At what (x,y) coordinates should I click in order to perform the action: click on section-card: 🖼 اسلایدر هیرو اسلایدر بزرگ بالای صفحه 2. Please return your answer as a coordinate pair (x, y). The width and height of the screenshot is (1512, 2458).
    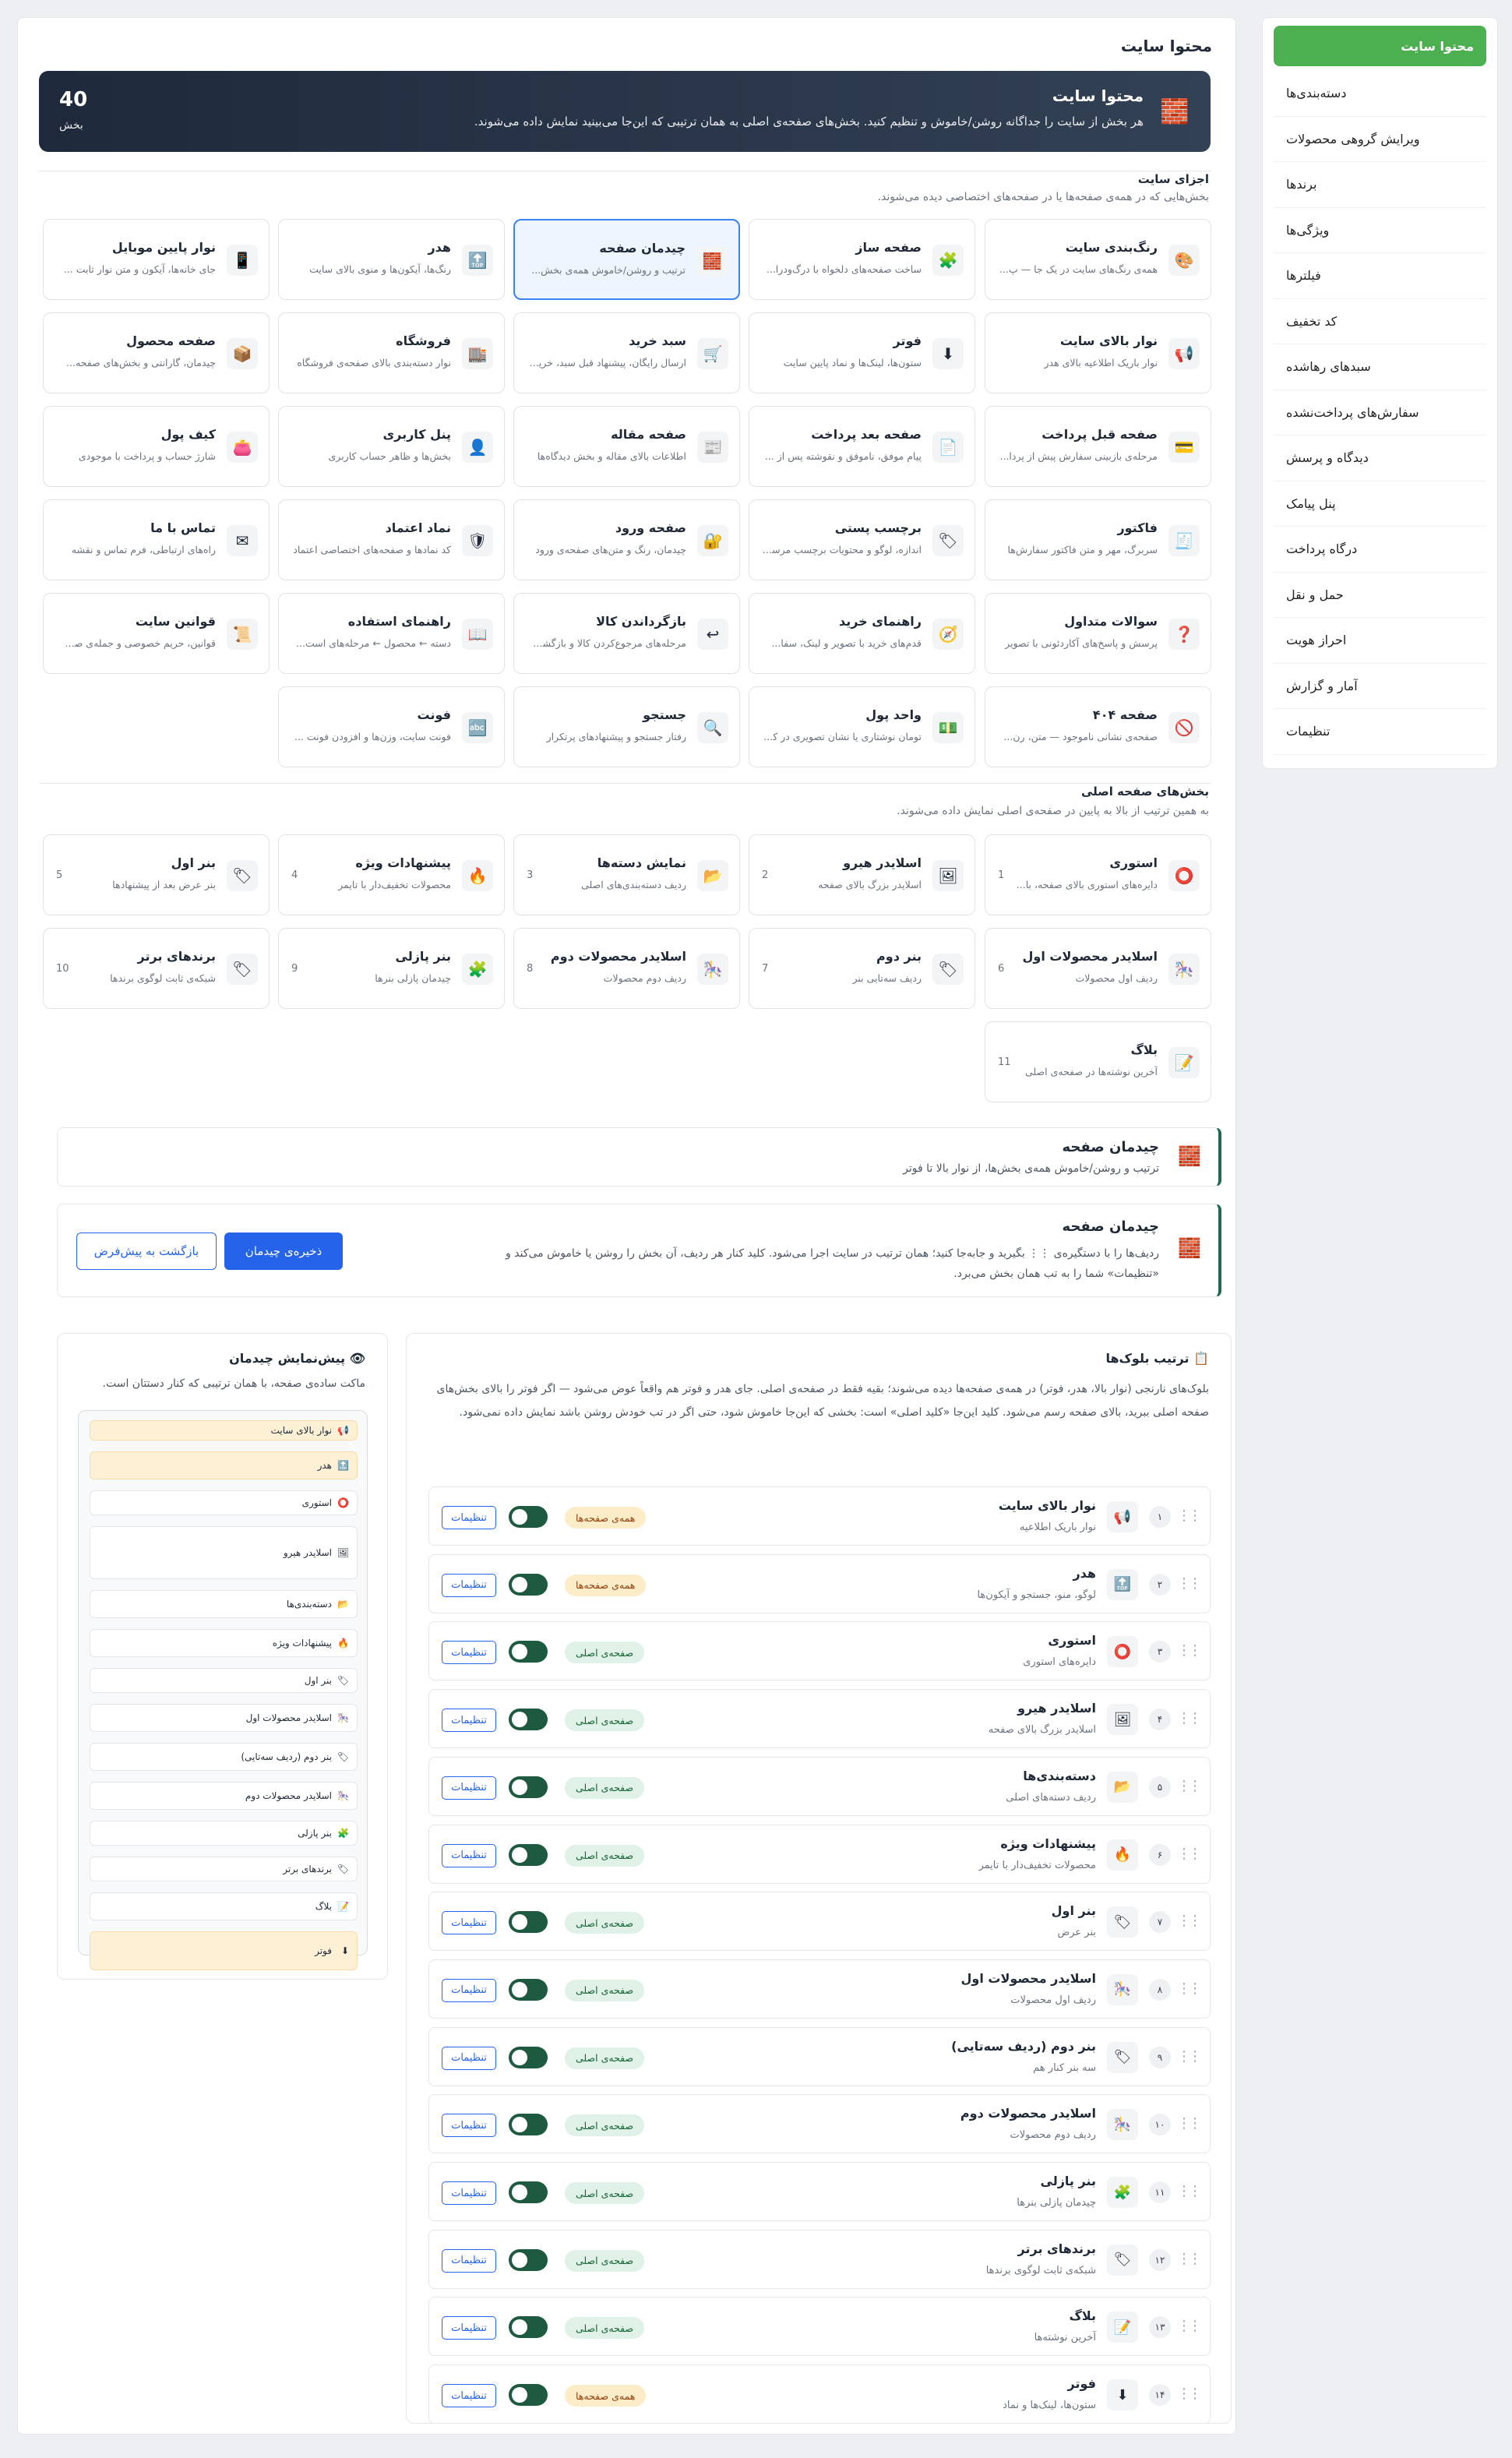
    Looking at the image, I should click on (862, 874).